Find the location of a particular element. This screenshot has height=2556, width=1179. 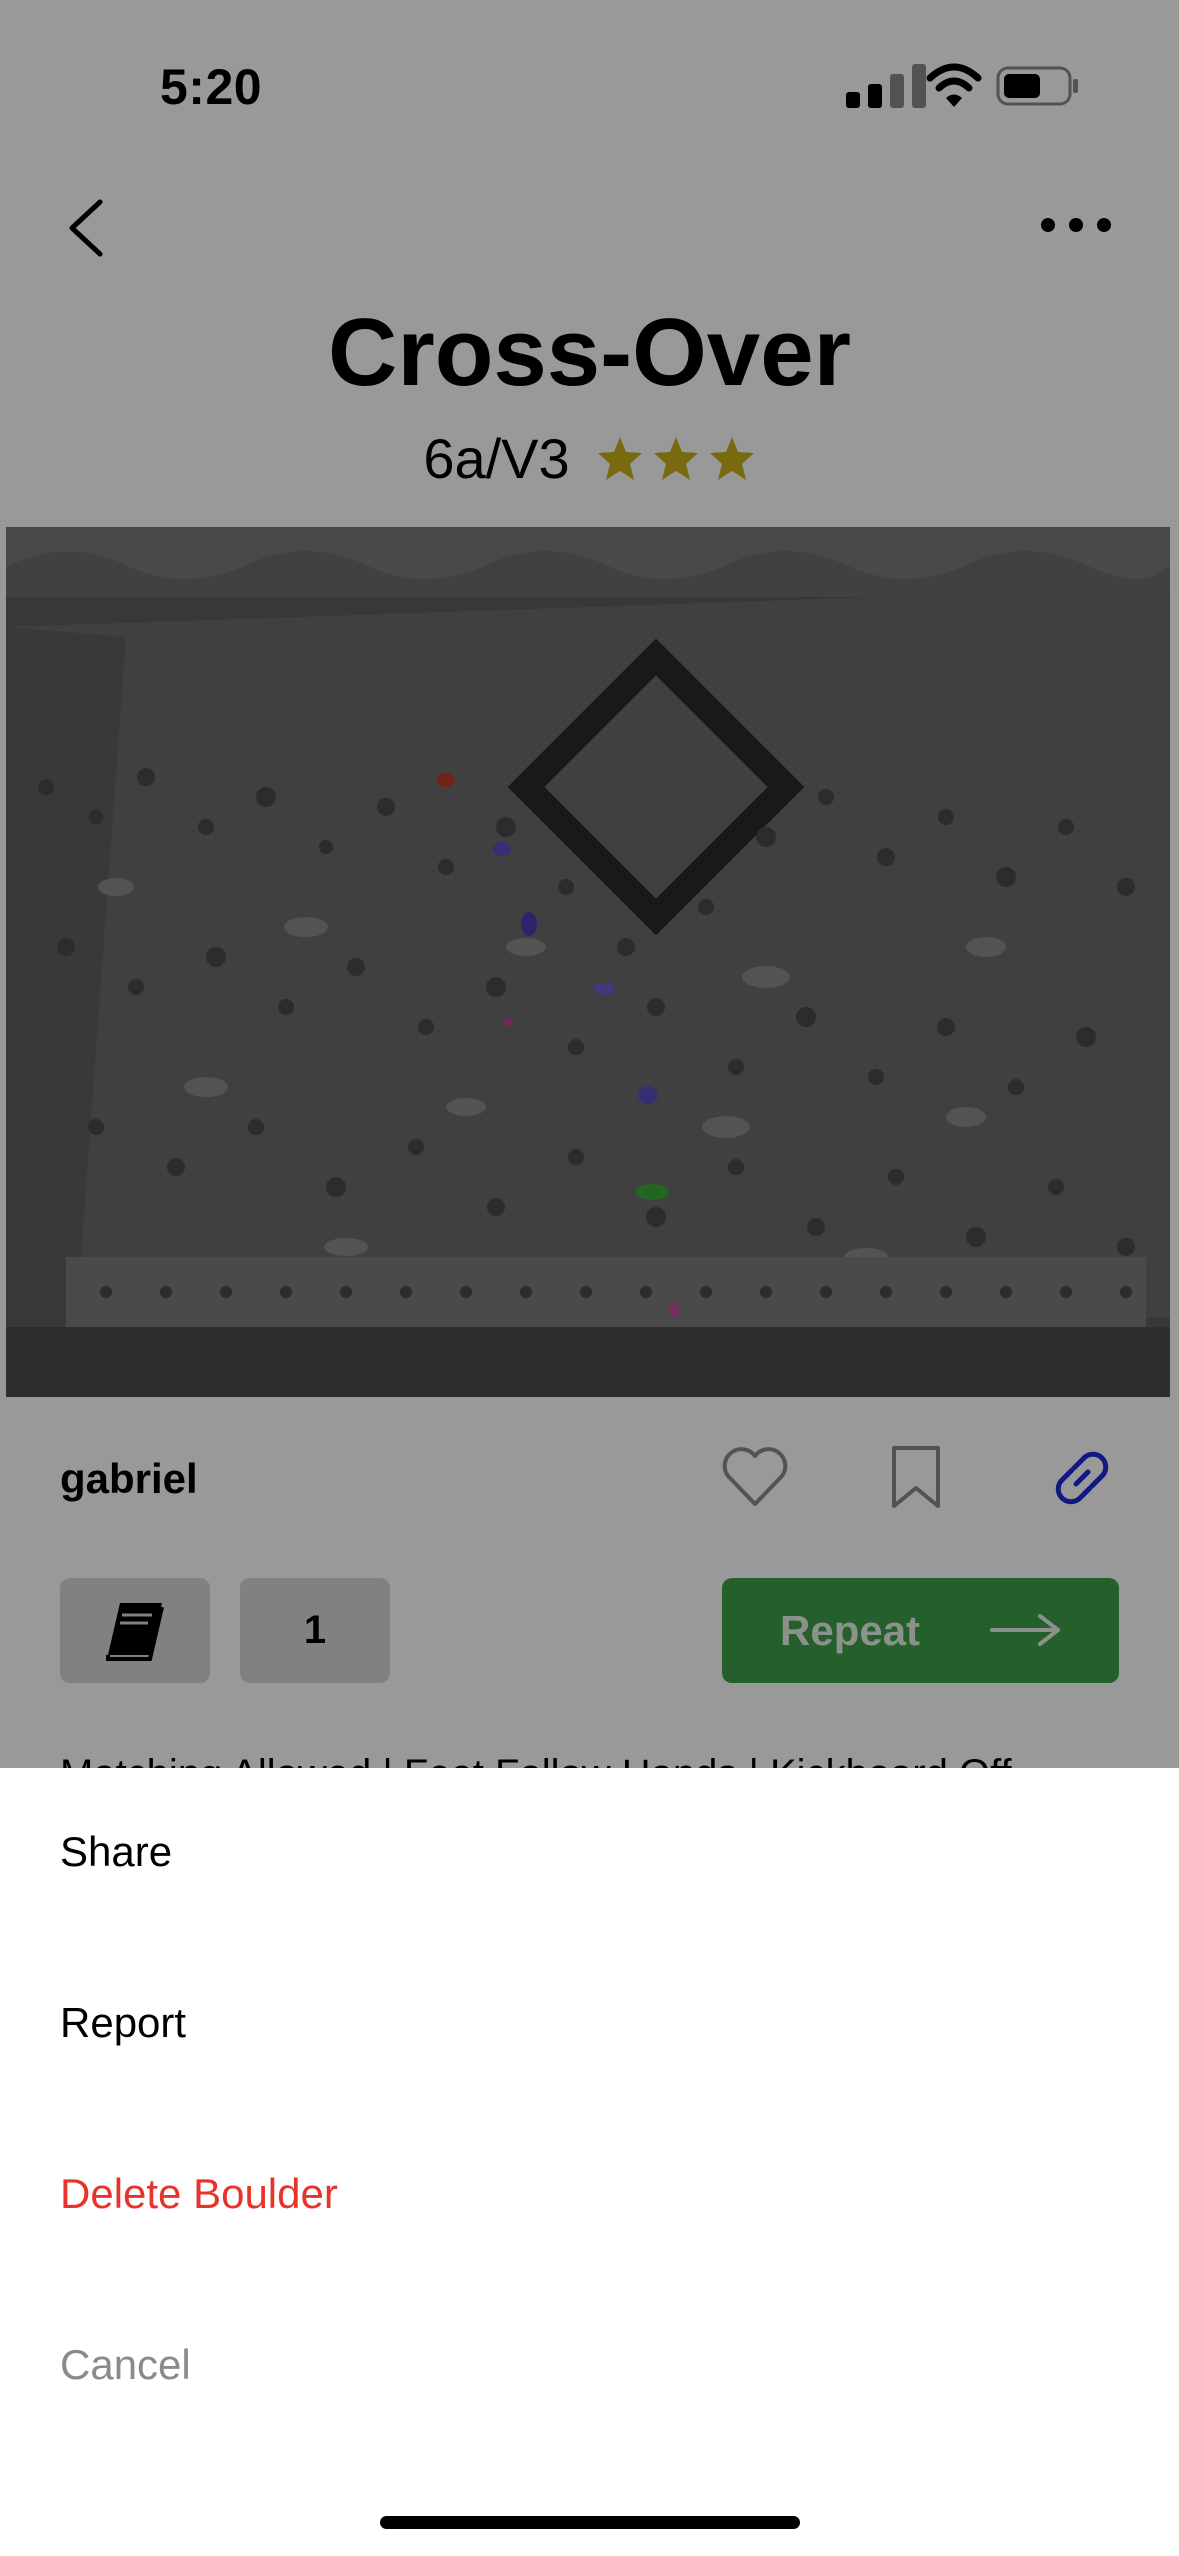

cancel-option: Cancel is located at coordinates (125, 2365).